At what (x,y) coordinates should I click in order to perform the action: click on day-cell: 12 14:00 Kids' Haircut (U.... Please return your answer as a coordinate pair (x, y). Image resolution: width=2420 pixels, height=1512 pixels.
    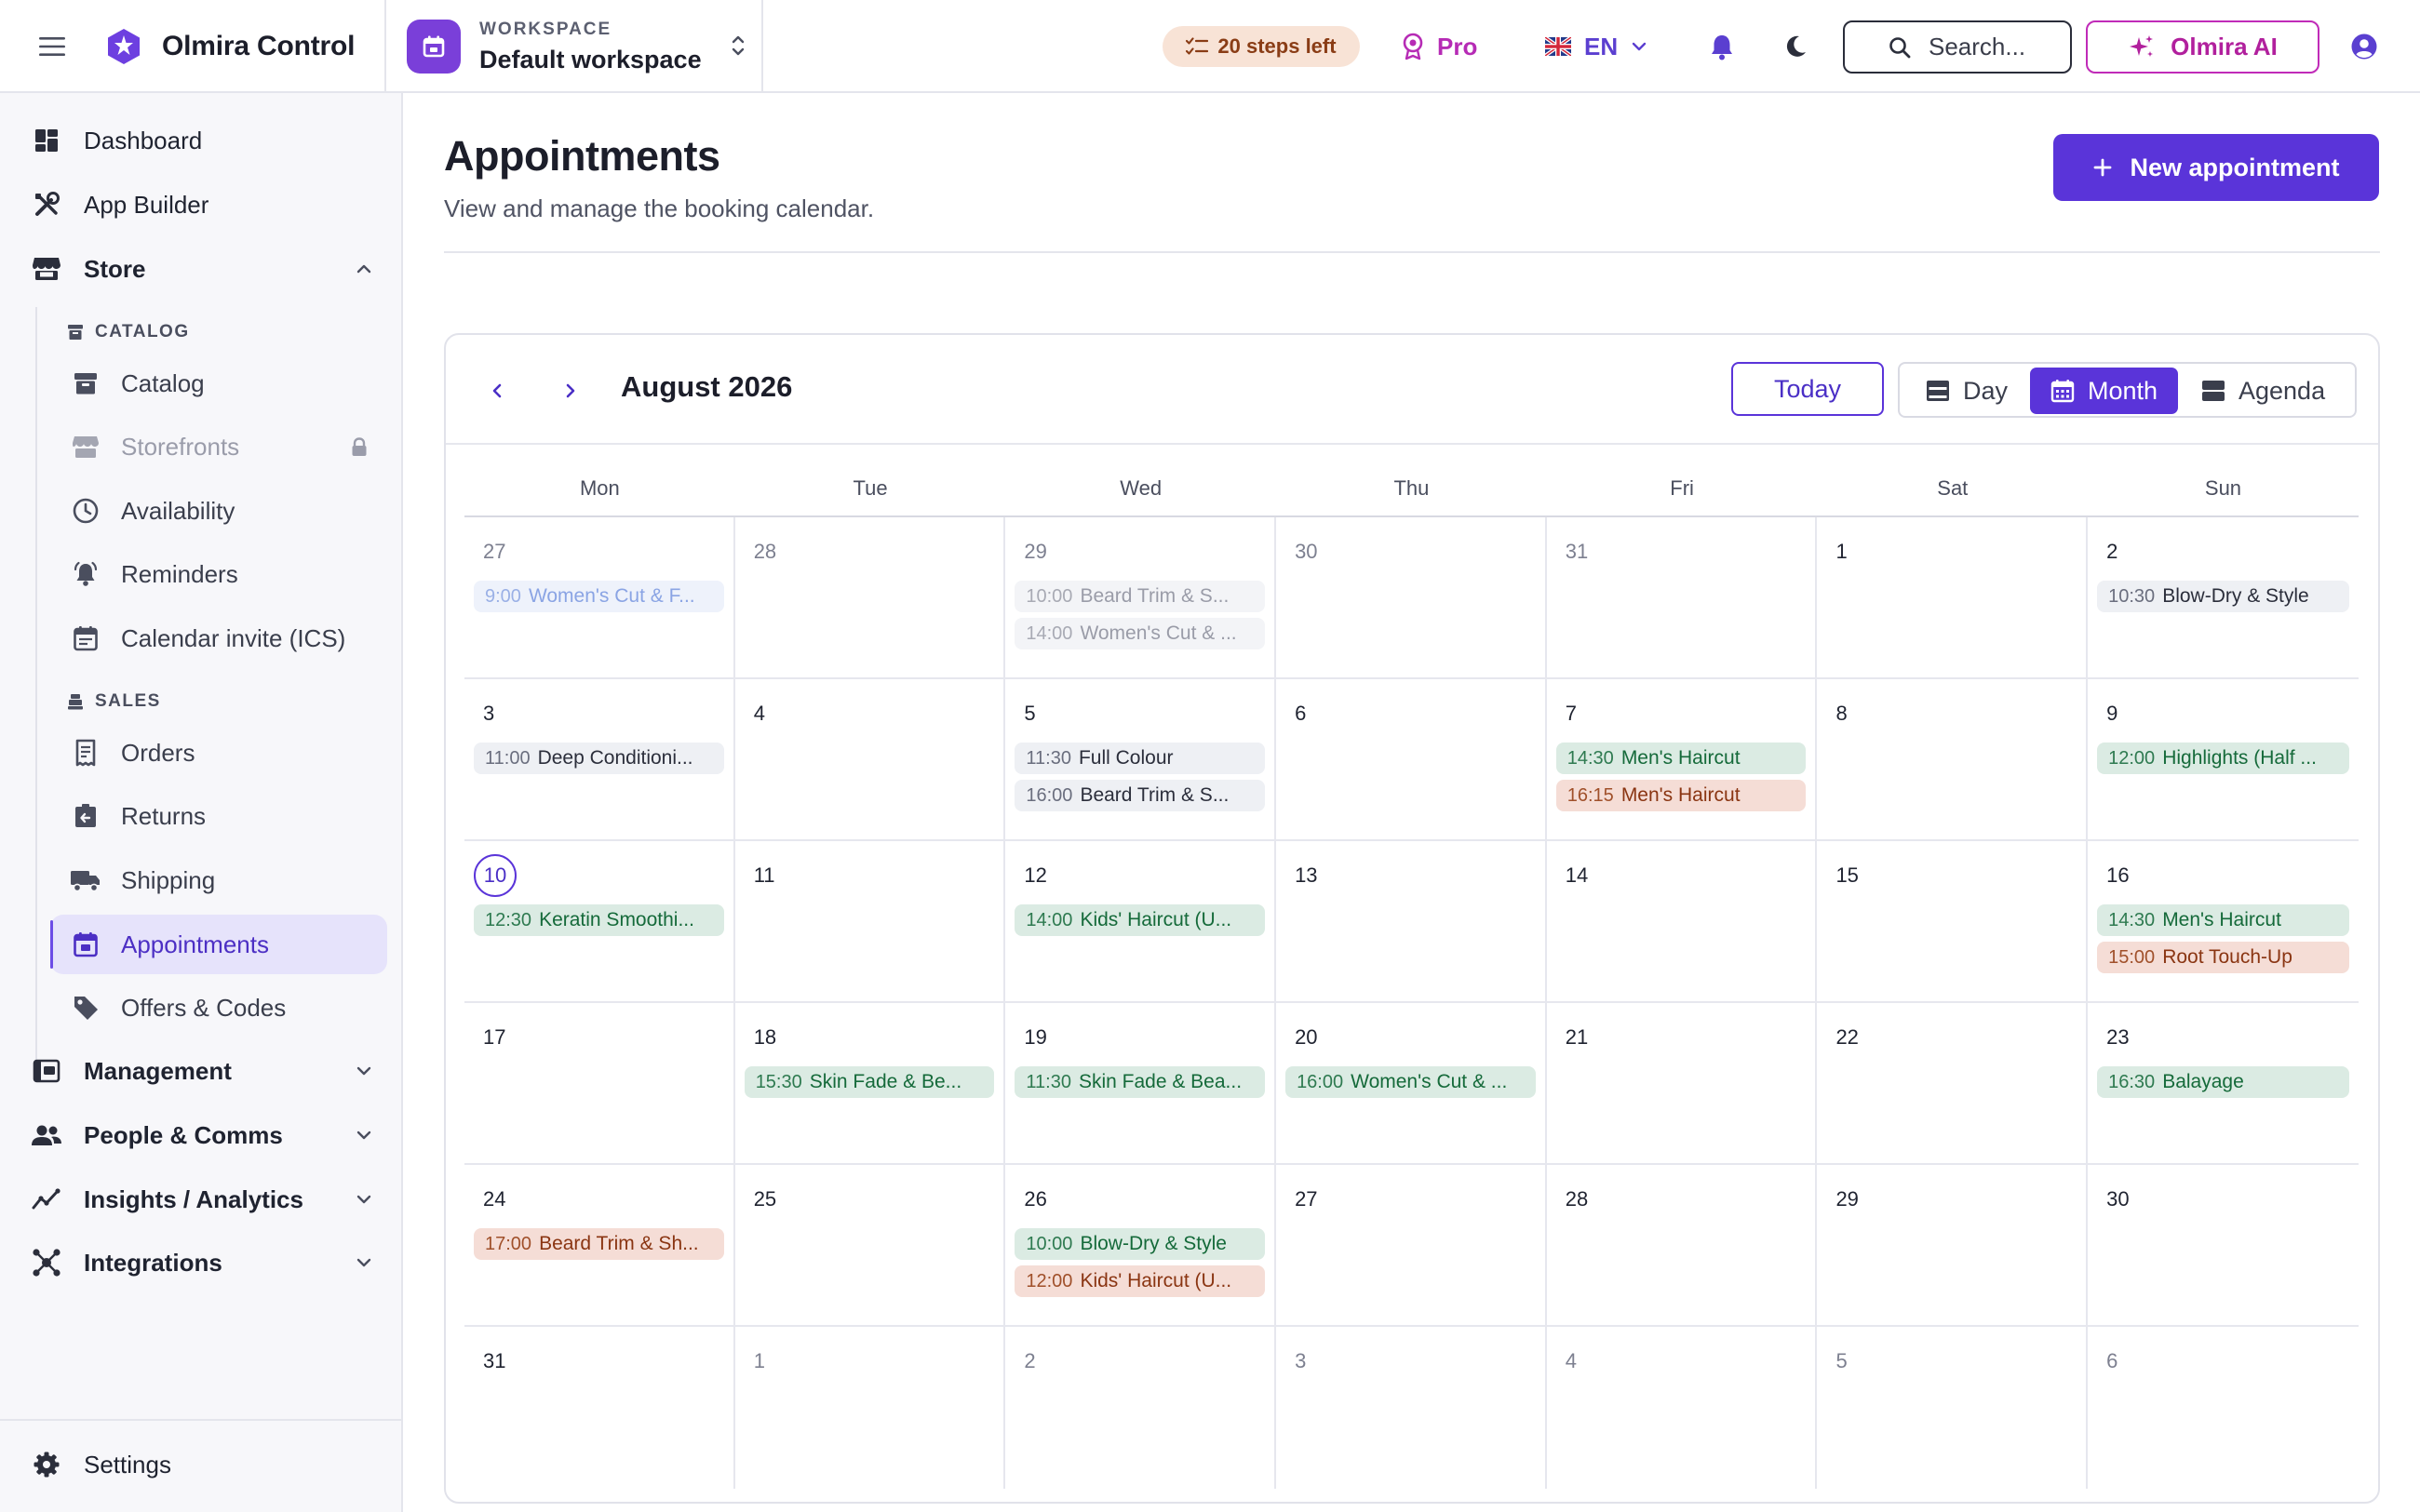
    Looking at the image, I should click on (1141, 921).